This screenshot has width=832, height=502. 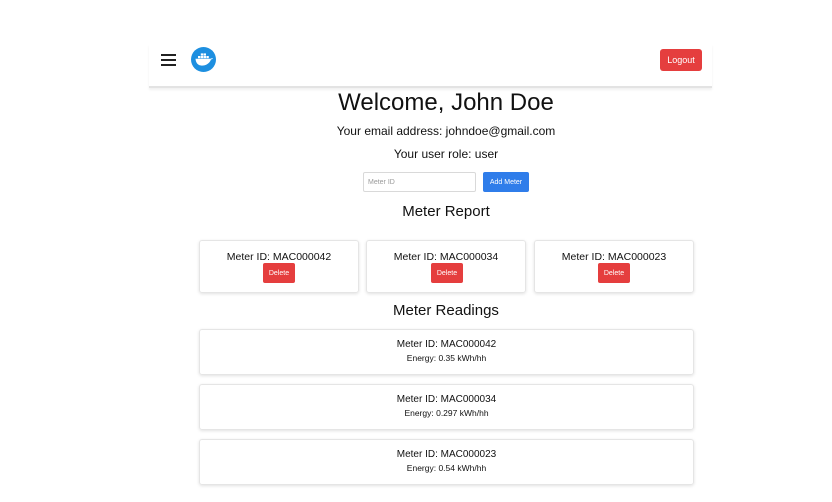 What do you see at coordinates (614, 257) in the screenshot?
I see `meter-id-label: Meter ID: MAC000023` at bounding box center [614, 257].